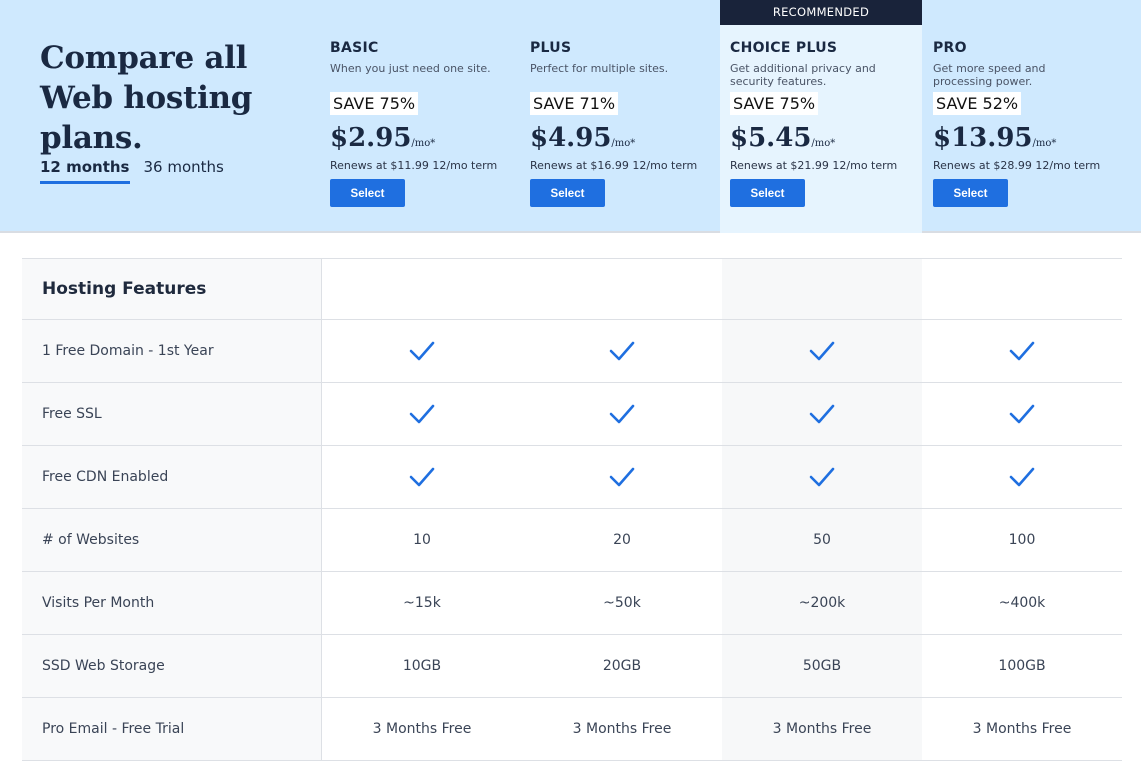 This screenshot has height=769, width=1141. What do you see at coordinates (567, 193) in the screenshot?
I see `select-plus-button: Select` at bounding box center [567, 193].